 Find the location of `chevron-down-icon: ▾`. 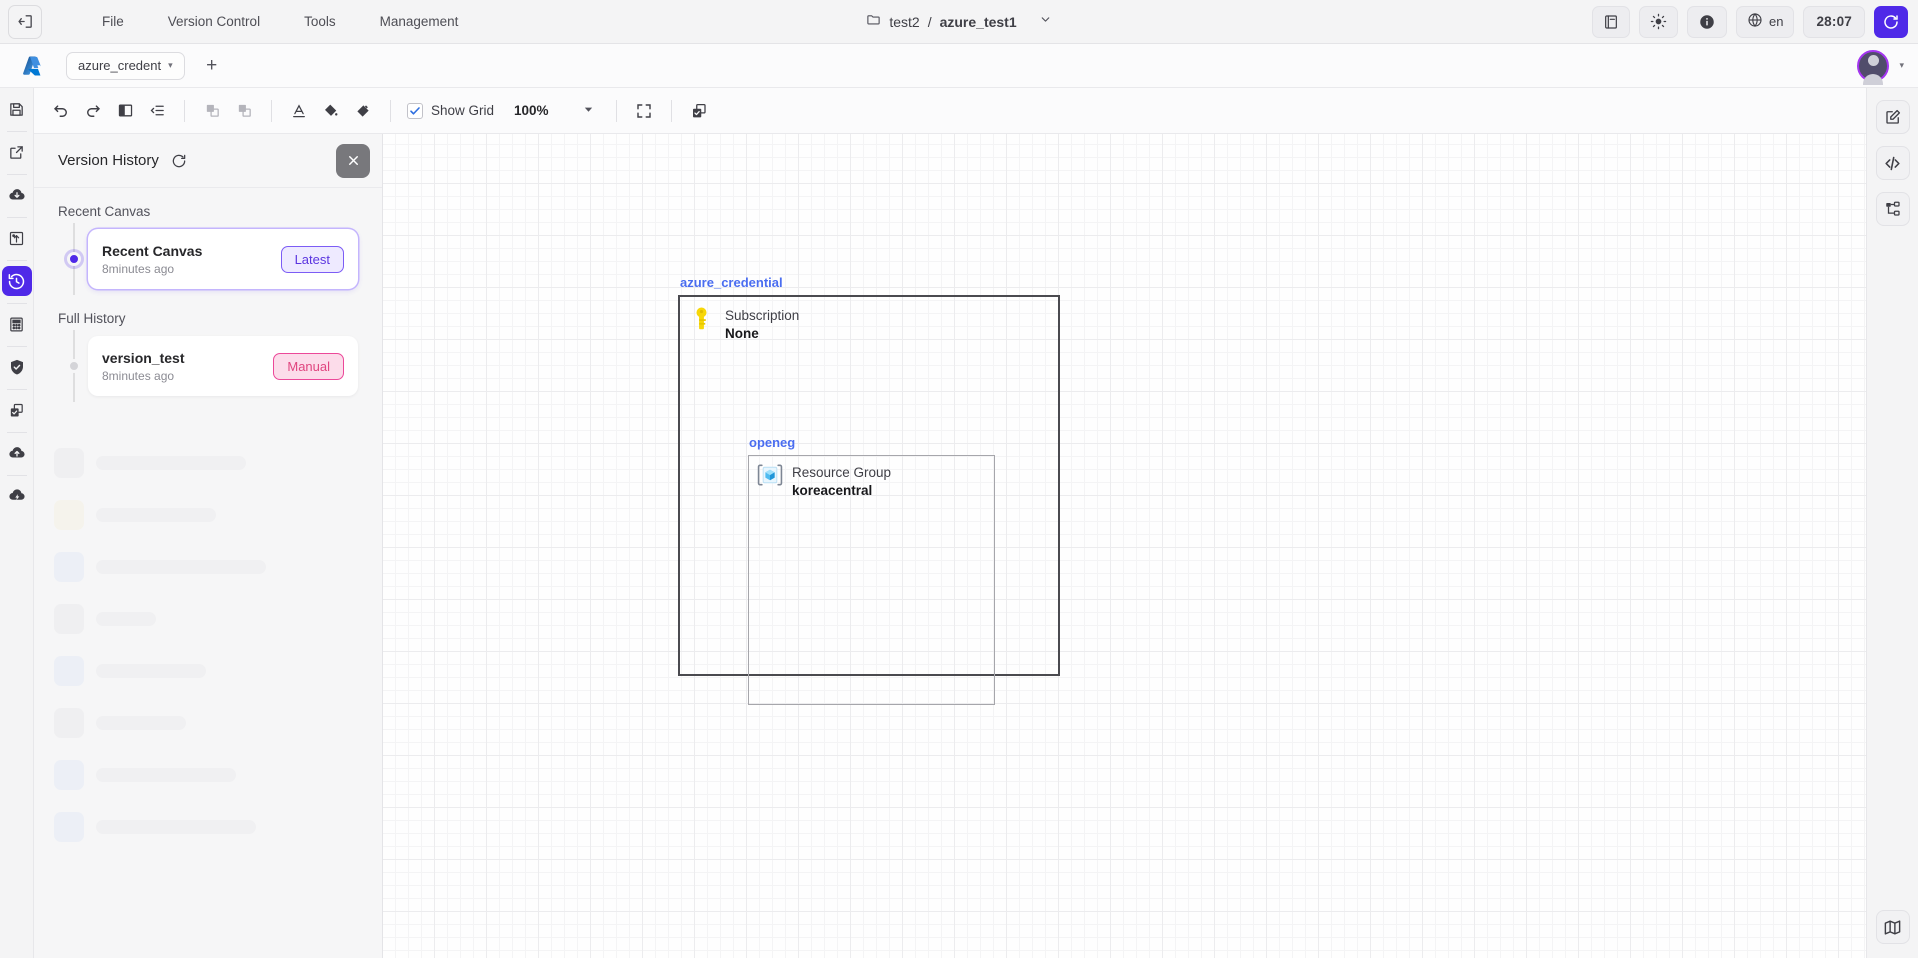

chevron-down-icon: ▾ is located at coordinates (170, 65).